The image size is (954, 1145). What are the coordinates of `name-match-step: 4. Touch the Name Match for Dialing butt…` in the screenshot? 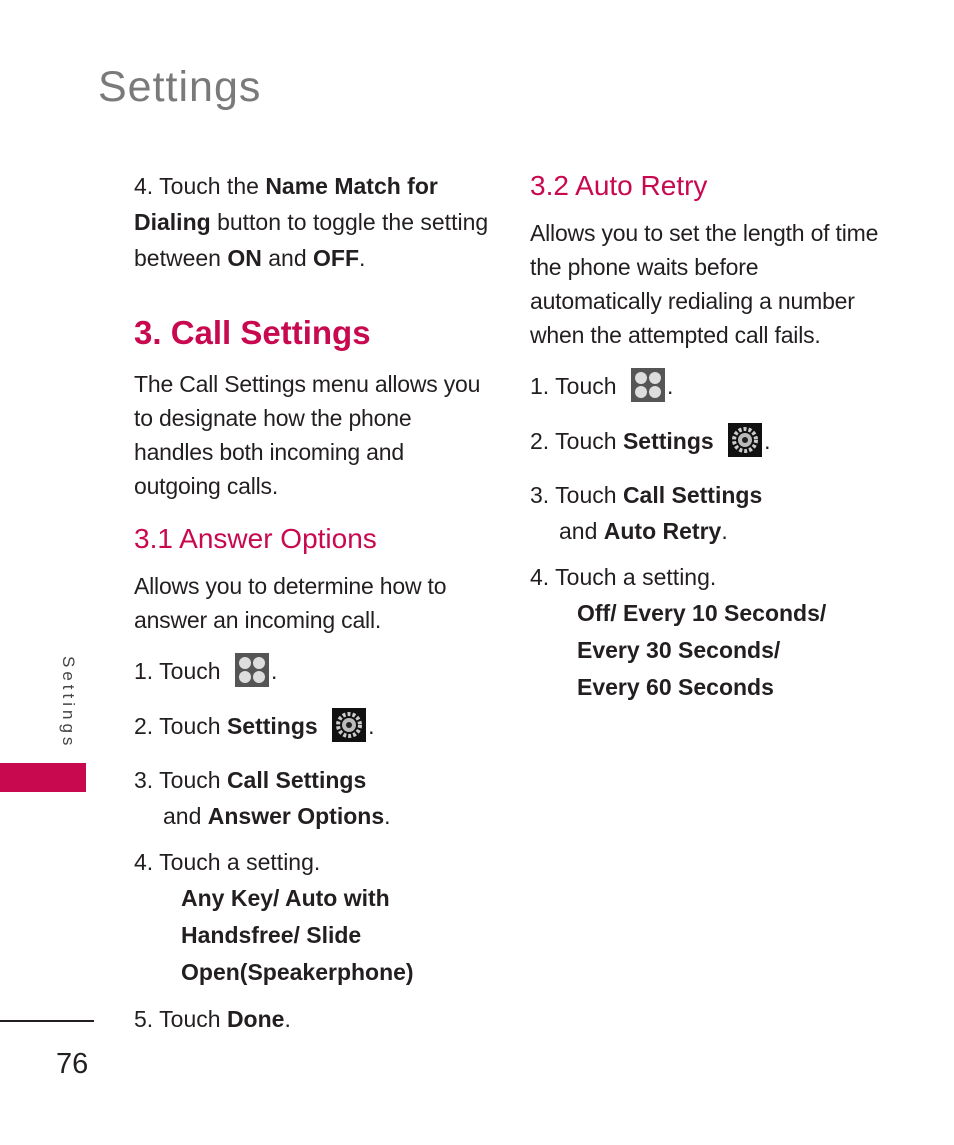 It's located at (314, 222).